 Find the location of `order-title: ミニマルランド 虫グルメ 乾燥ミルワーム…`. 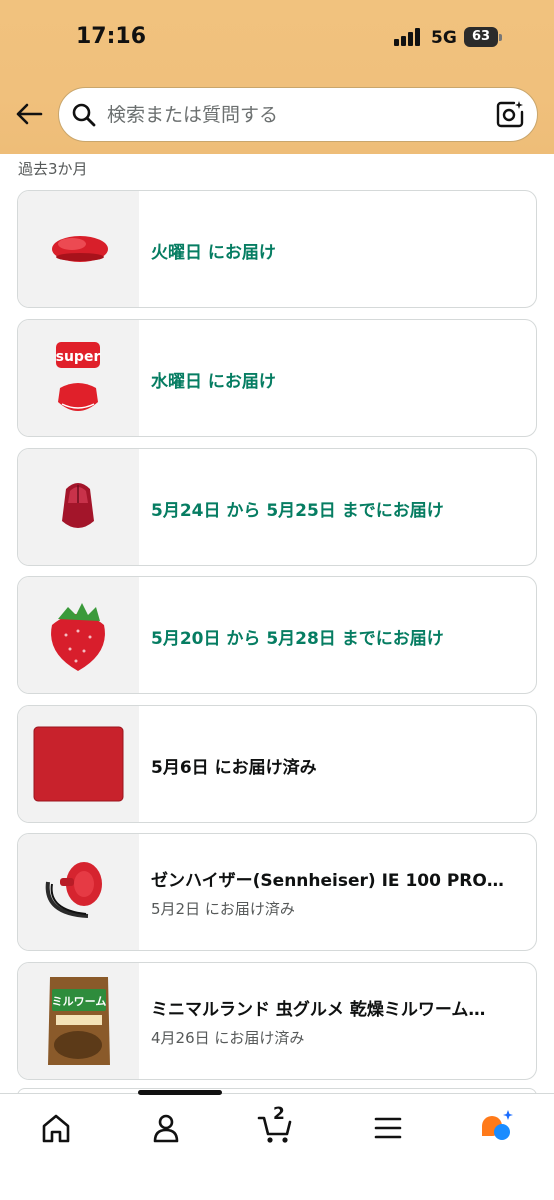

order-title: ミニマルランド 虫グルメ 乾燥ミルワーム… is located at coordinates (318, 1010).